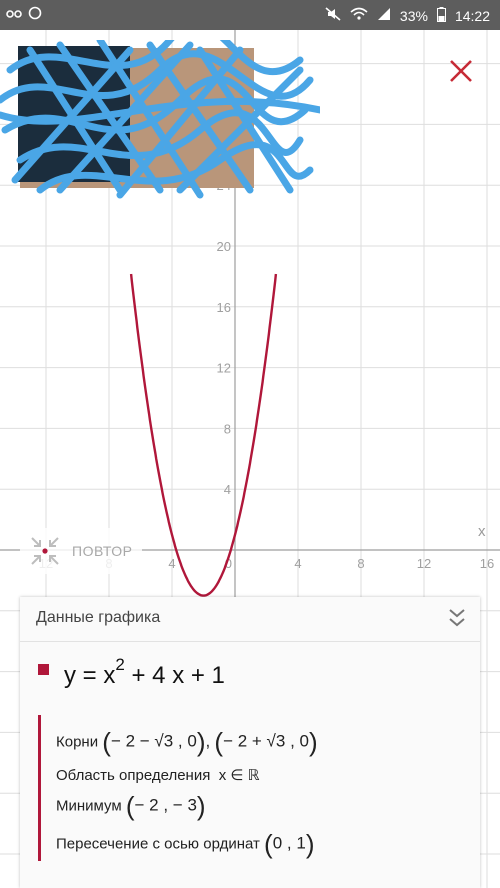 This screenshot has width=500, height=888. I want to click on y-intercept-label: Пересечение с осью ординат, so click(158, 844).